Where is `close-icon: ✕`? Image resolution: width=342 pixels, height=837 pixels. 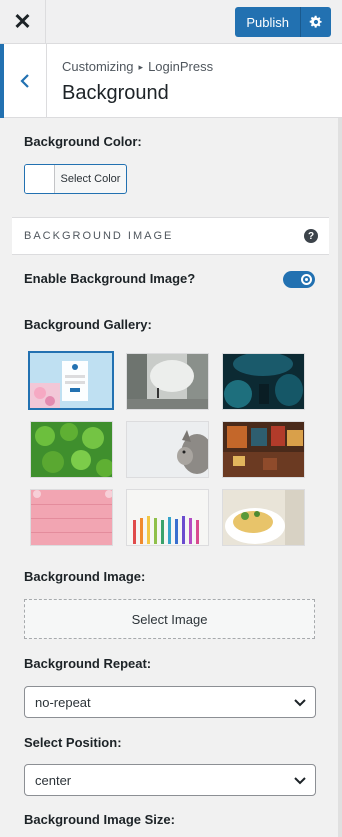
close-icon: ✕ is located at coordinates (22, 21).